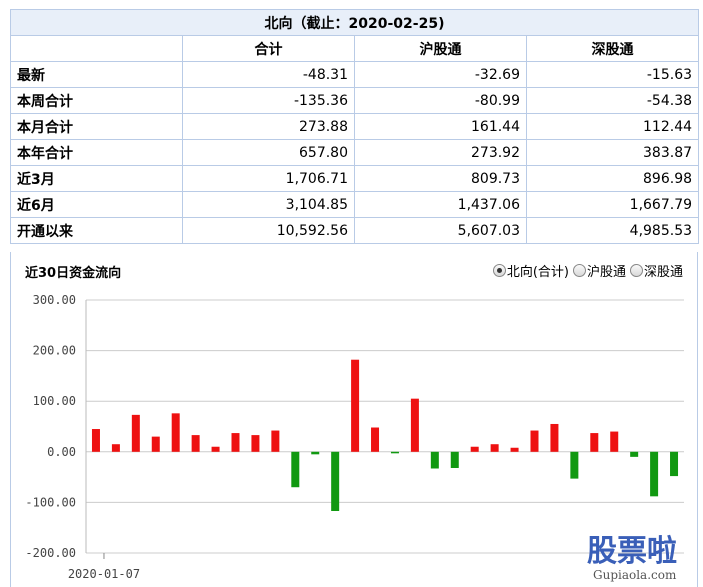 The width and height of the screenshot is (703, 587). What do you see at coordinates (96, 152) in the screenshot?
I see `row-label: 本年合计` at bounding box center [96, 152].